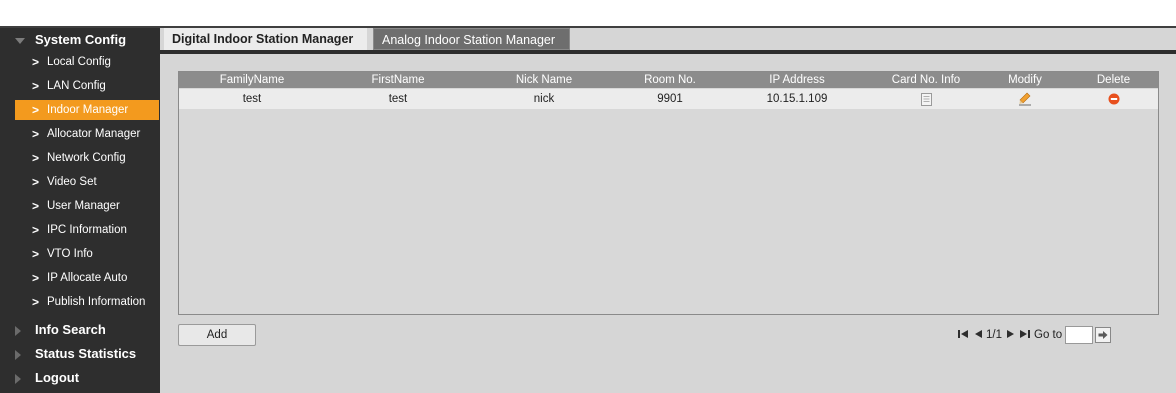 The width and height of the screenshot is (1176, 393). What do you see at coordinates (668, 52) in the screenshot?
I see `tab-divider` at bounding box center [668, 52].